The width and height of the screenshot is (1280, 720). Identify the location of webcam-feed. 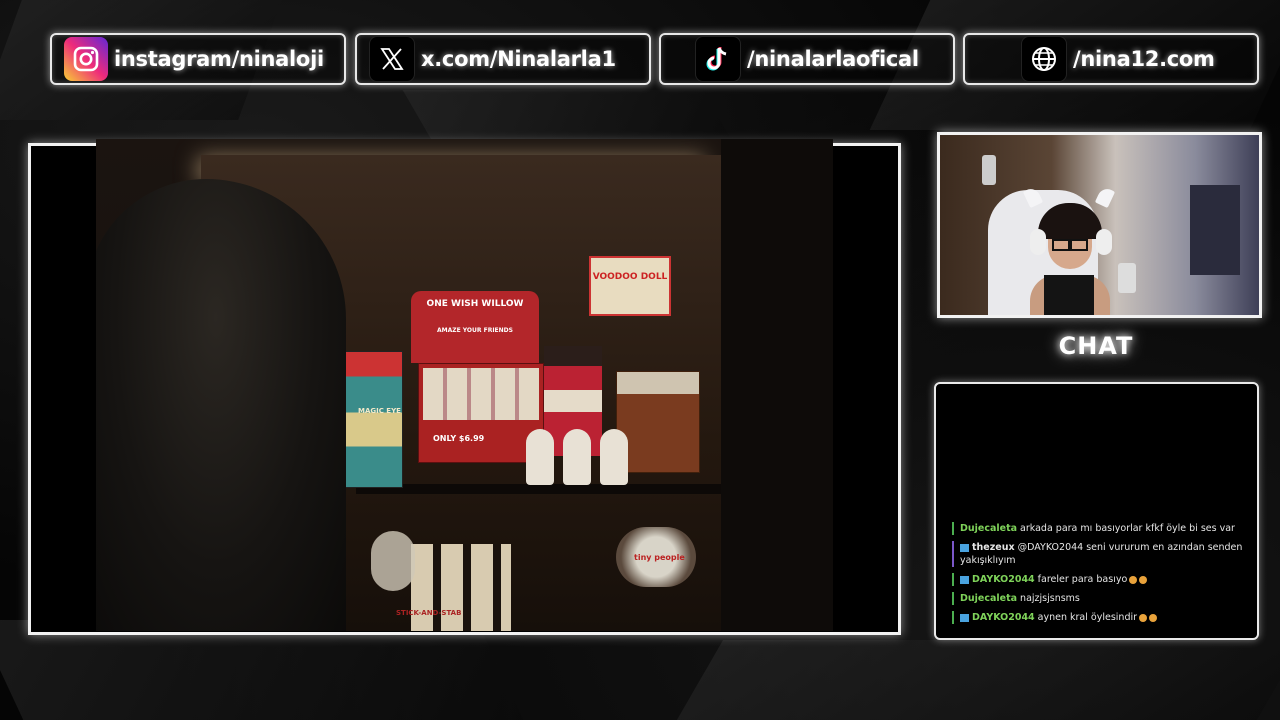
(1099, 225).